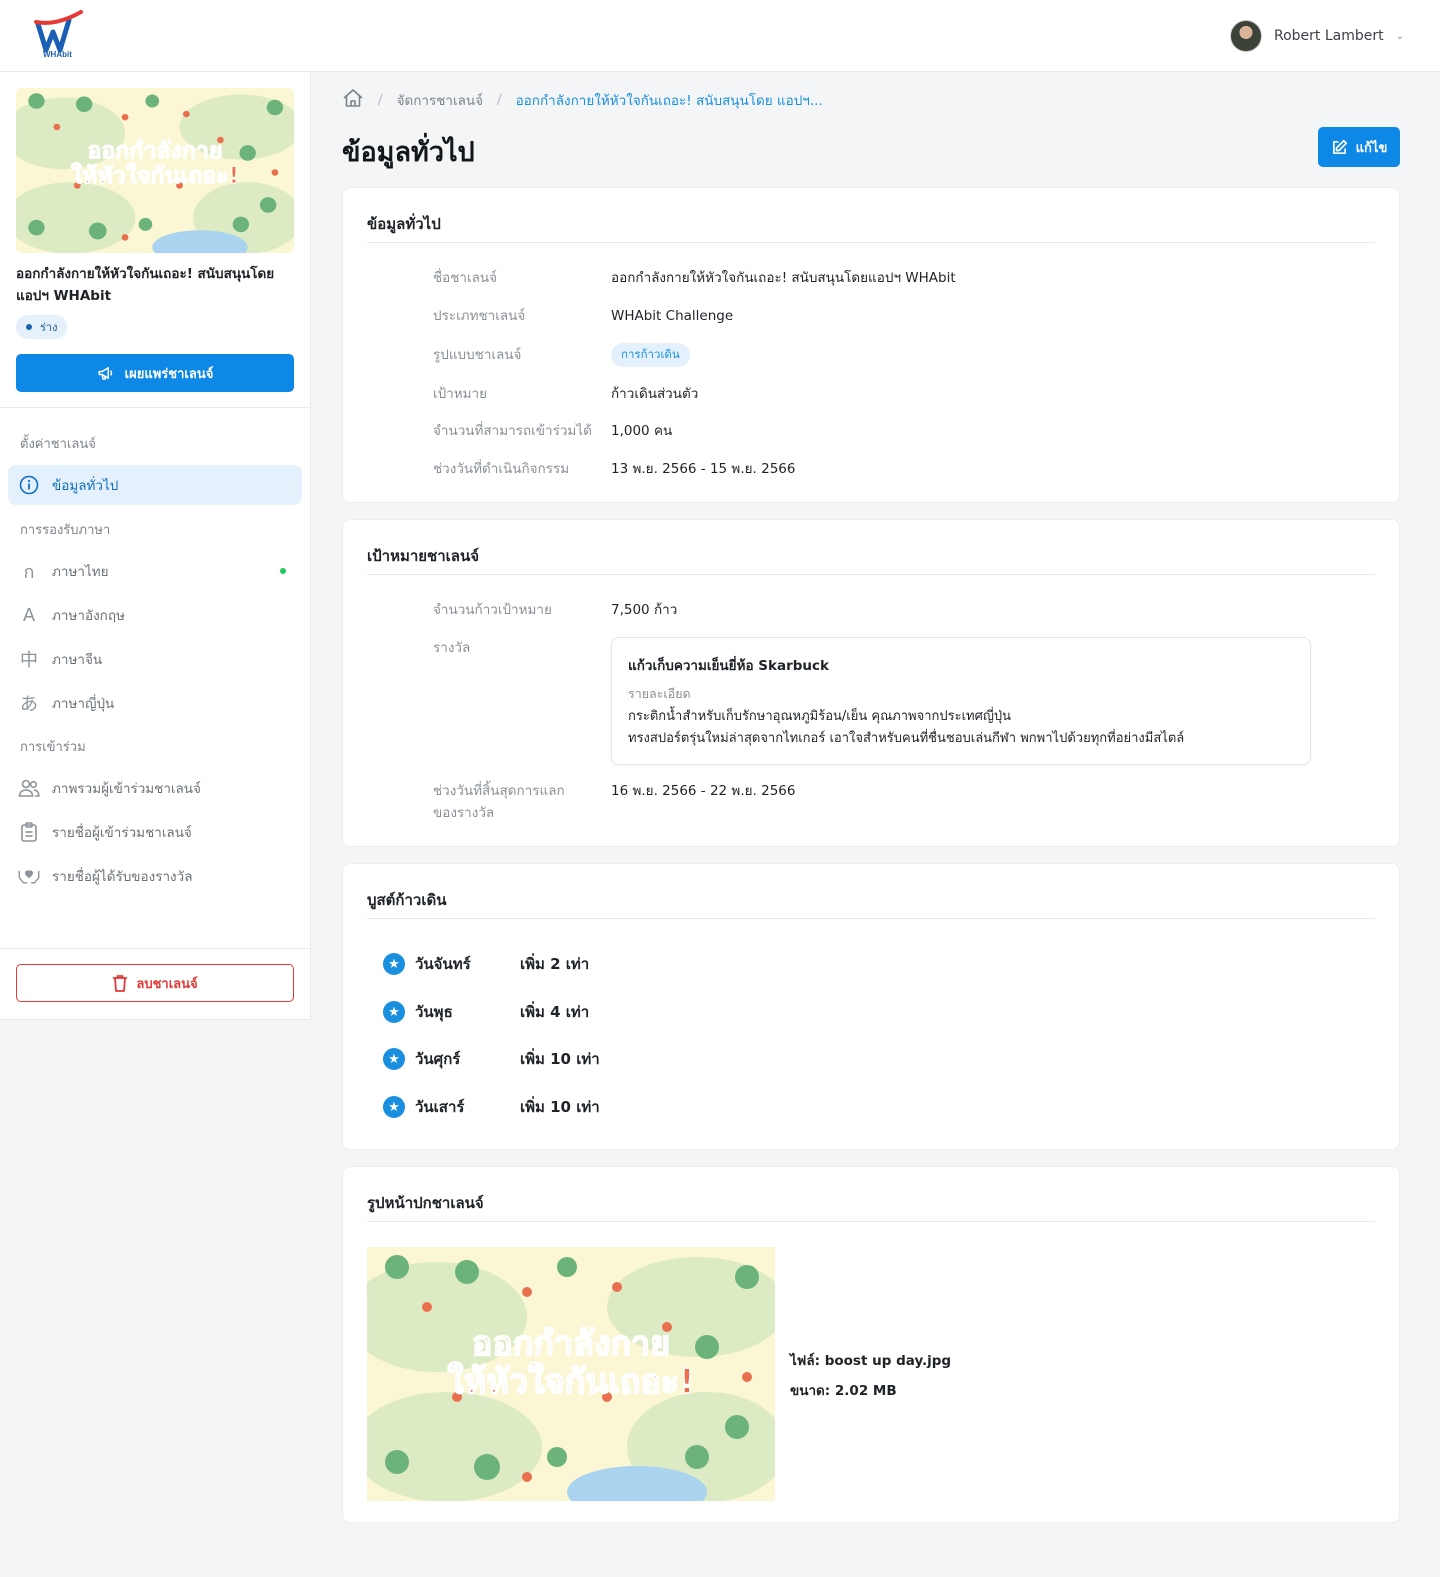  What do you see at coordinates (555, 1012) in the screenshot?
I see `boost-multiplier: เพิ่ม 4 เท่า` at bounding box center [555, 1012].